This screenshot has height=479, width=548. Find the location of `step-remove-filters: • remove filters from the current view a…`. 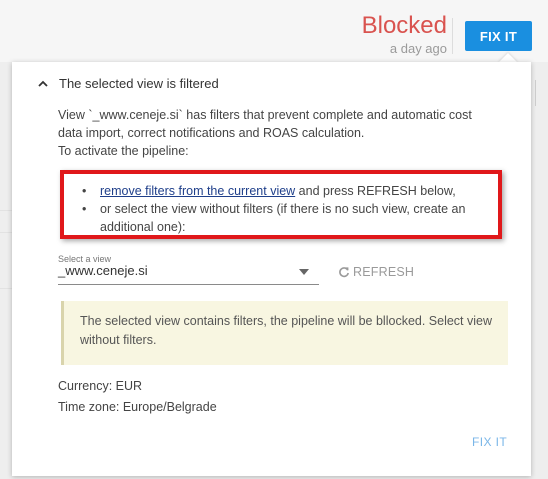

step-remove-filters: • remove filters from the current view a… is located at coordinates (269, 191).